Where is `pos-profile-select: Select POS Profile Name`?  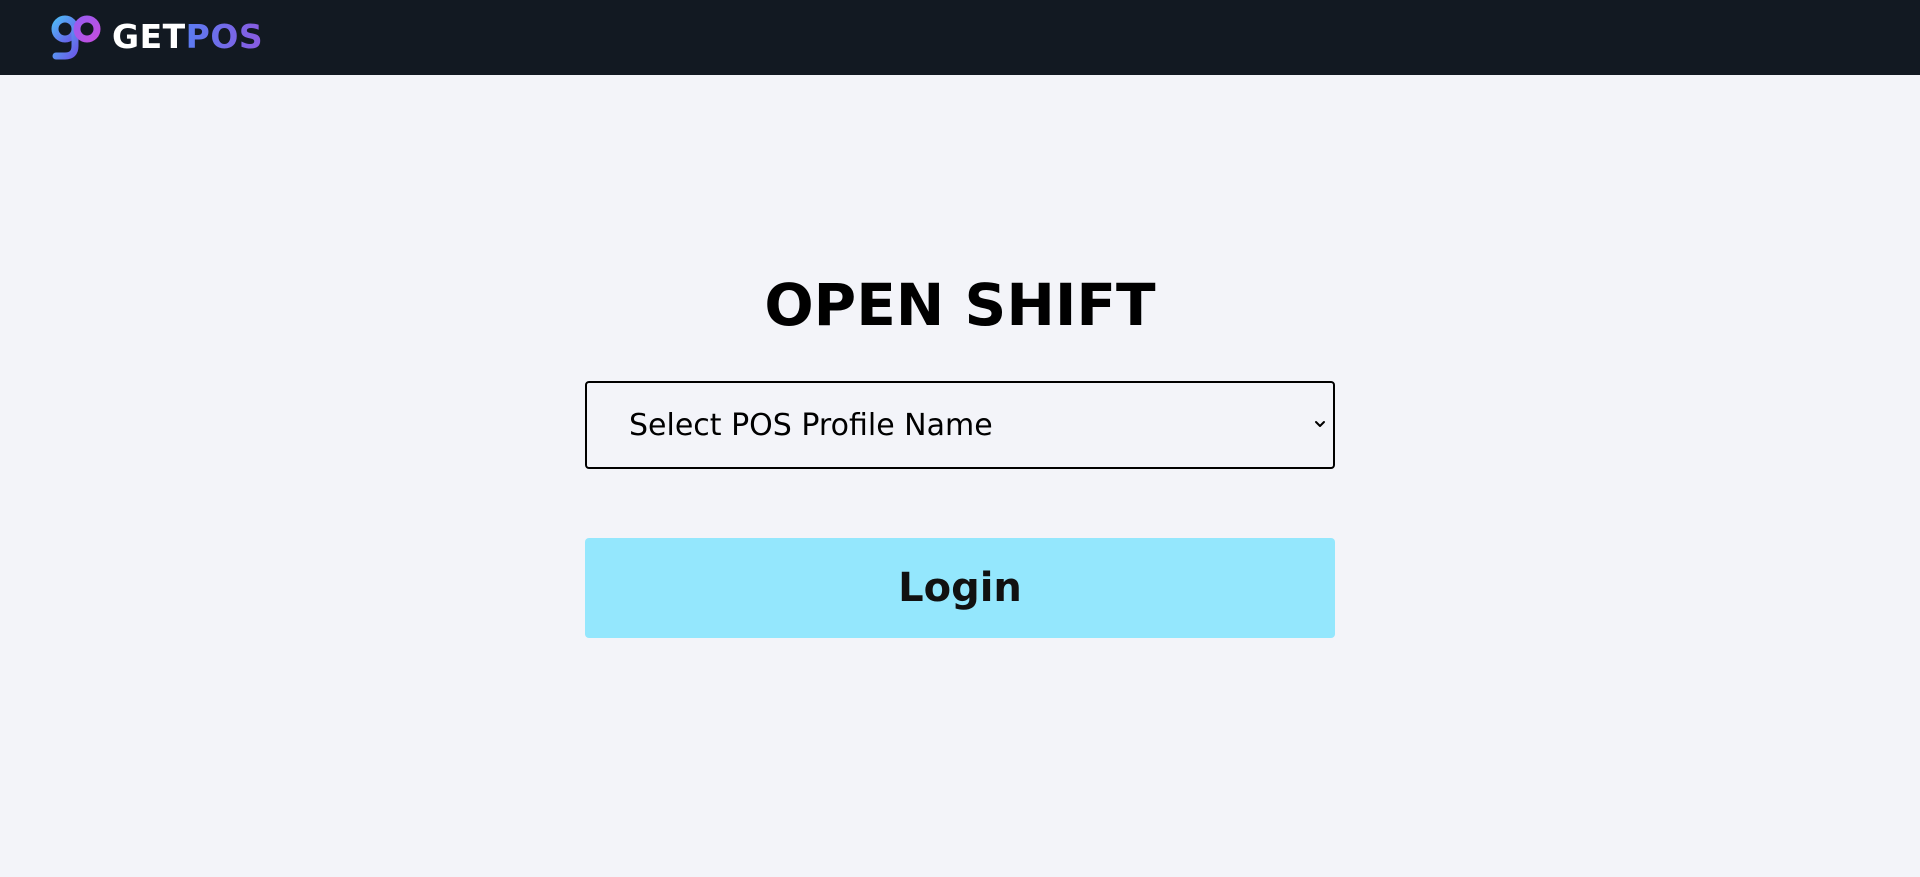 pos-profile-select: Select POS Profile Name is located at coordinates (960, 425).